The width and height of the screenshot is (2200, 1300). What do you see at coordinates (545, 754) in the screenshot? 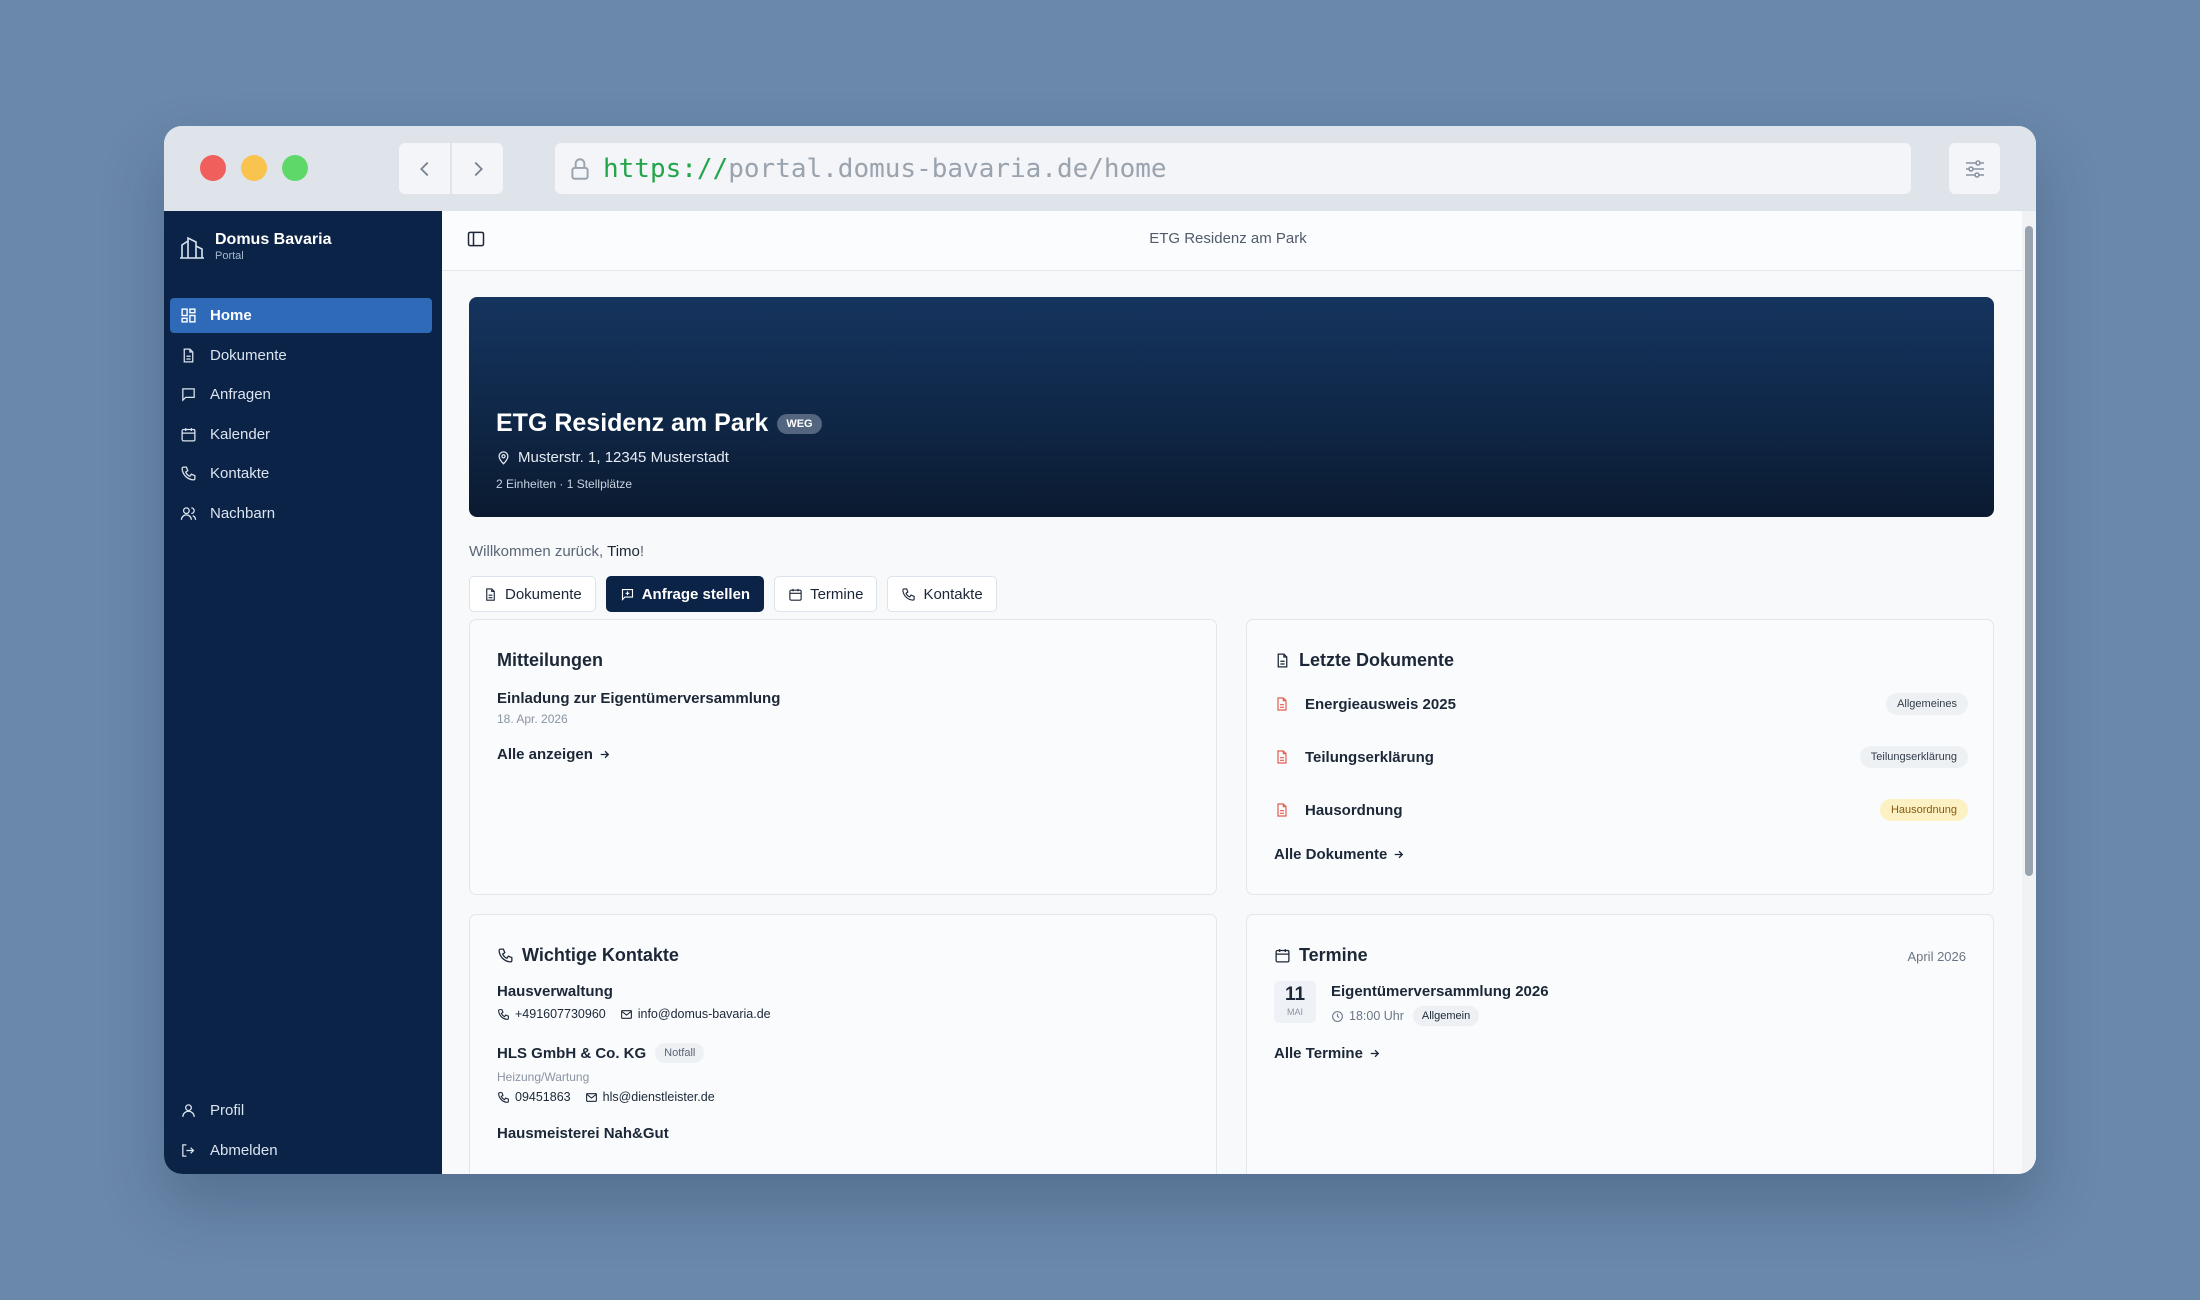
I see `link-label: Alle anzeigen` at bounding box center [545, 754].